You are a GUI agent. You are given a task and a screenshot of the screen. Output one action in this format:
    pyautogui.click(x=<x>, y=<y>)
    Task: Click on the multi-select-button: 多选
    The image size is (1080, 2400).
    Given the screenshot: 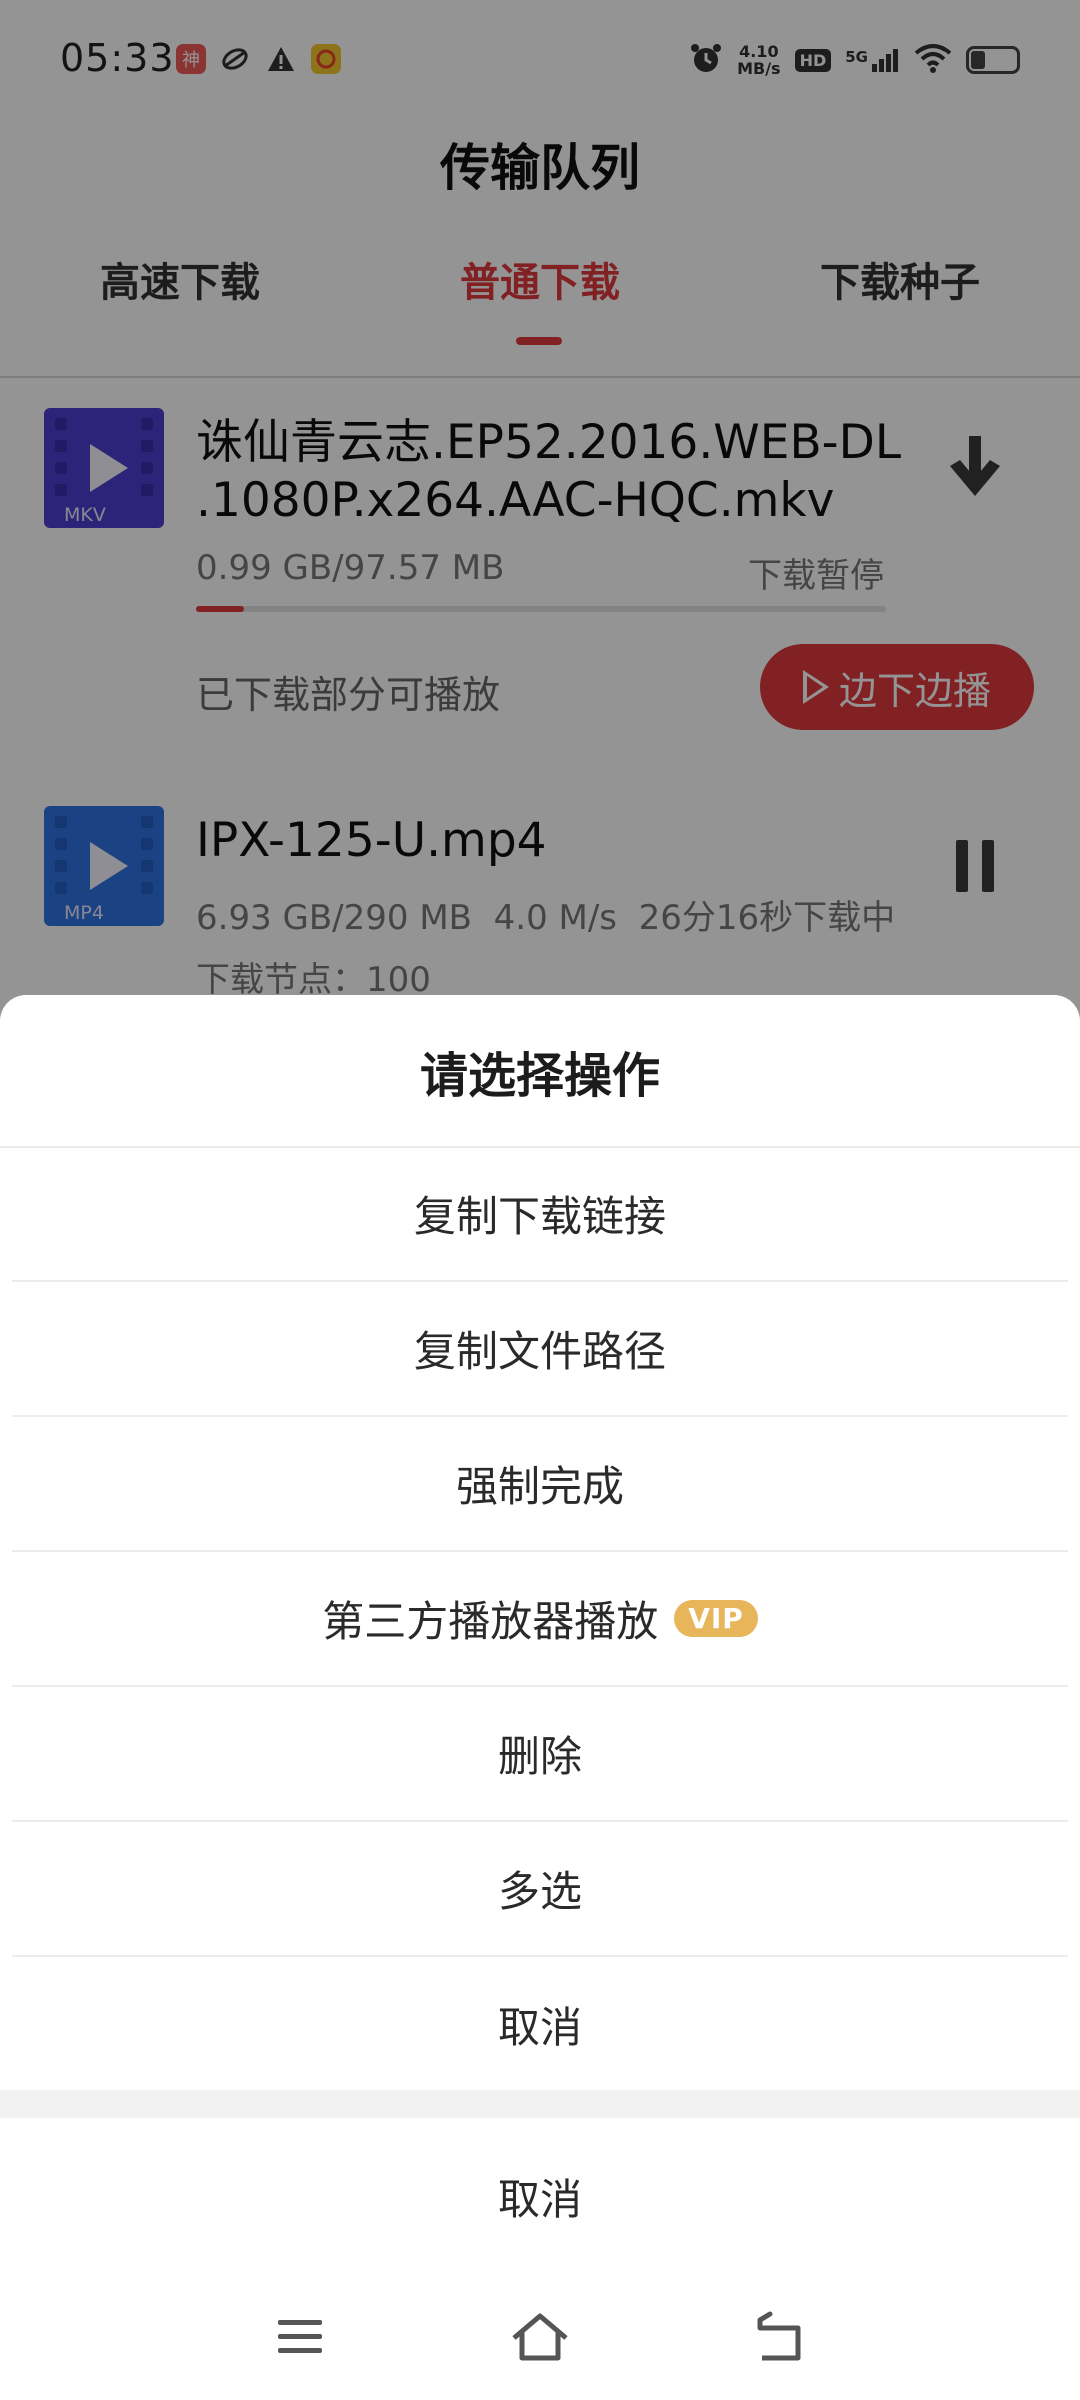 What is the action you would take?
    pyautogui.click(x=540, y=1889)
    